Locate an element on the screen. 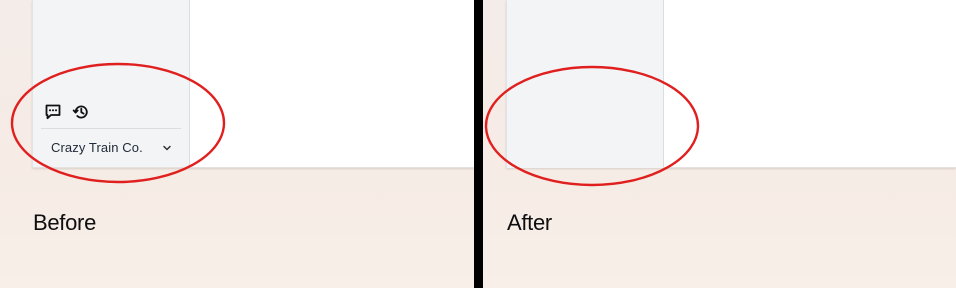 Image resolution: width=956 pixels, height=288 pixels. chevron-down-icon is located at coordinates (167, 147).